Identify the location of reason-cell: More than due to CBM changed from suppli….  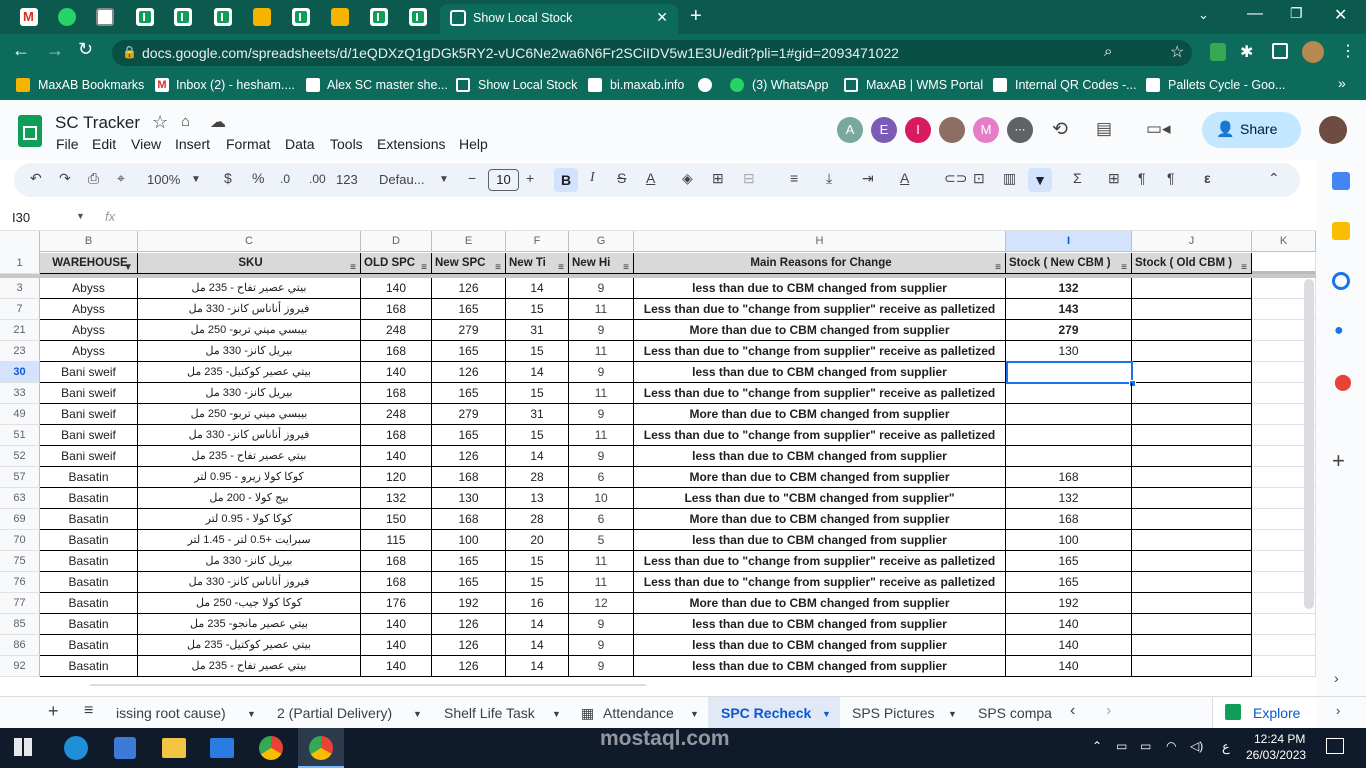
(820, 519).